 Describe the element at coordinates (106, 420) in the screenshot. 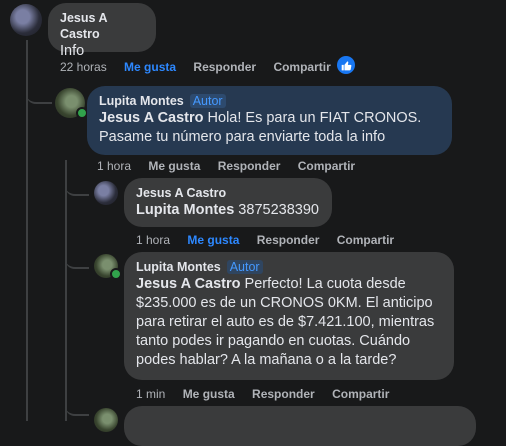

I see `avatar-lupita` at that location.